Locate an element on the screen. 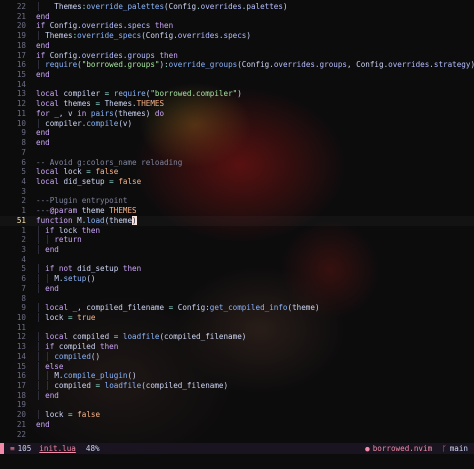  line-number: 2 is located at coordinates (23, 201).